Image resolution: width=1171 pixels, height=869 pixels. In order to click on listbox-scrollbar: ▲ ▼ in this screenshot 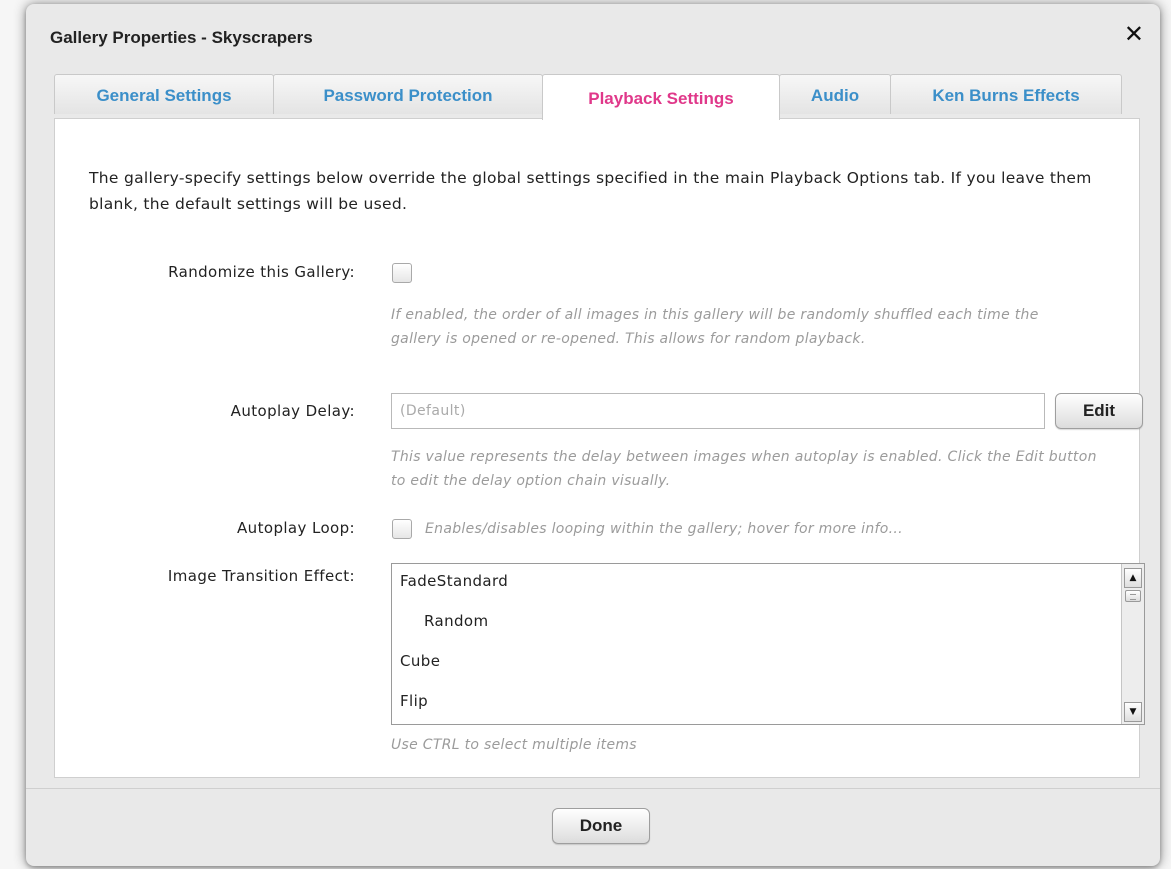, I will do `click(1132, 644)`.